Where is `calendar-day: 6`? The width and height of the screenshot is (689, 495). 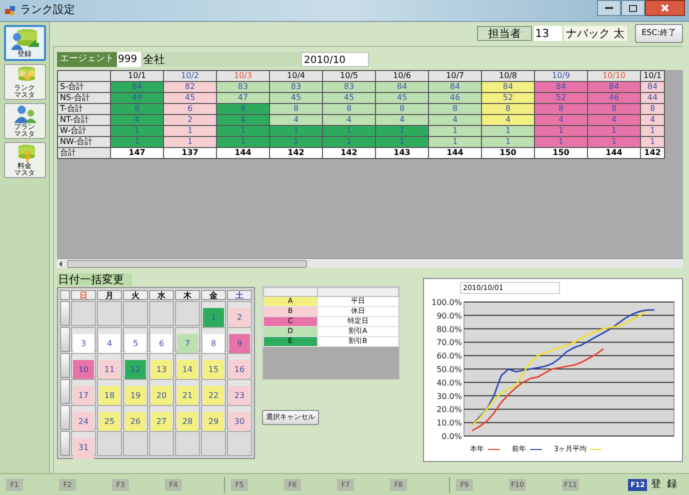
calendar-day: 6 is located at coordinates (161, 344).